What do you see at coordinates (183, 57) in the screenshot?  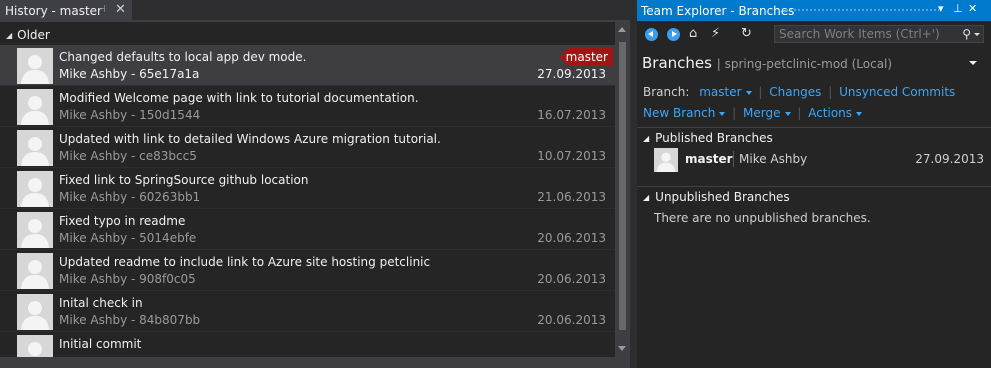 I see `commit-message: Changed defaults to local app dev mode.` at bounding box center [183, 57].